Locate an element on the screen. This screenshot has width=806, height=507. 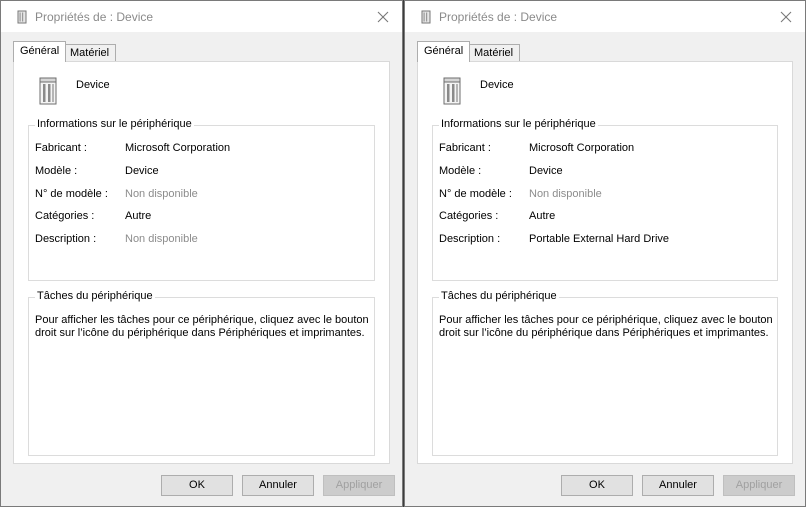
field-value: Portable External Hard Drive is located at coordinates (599, 239).